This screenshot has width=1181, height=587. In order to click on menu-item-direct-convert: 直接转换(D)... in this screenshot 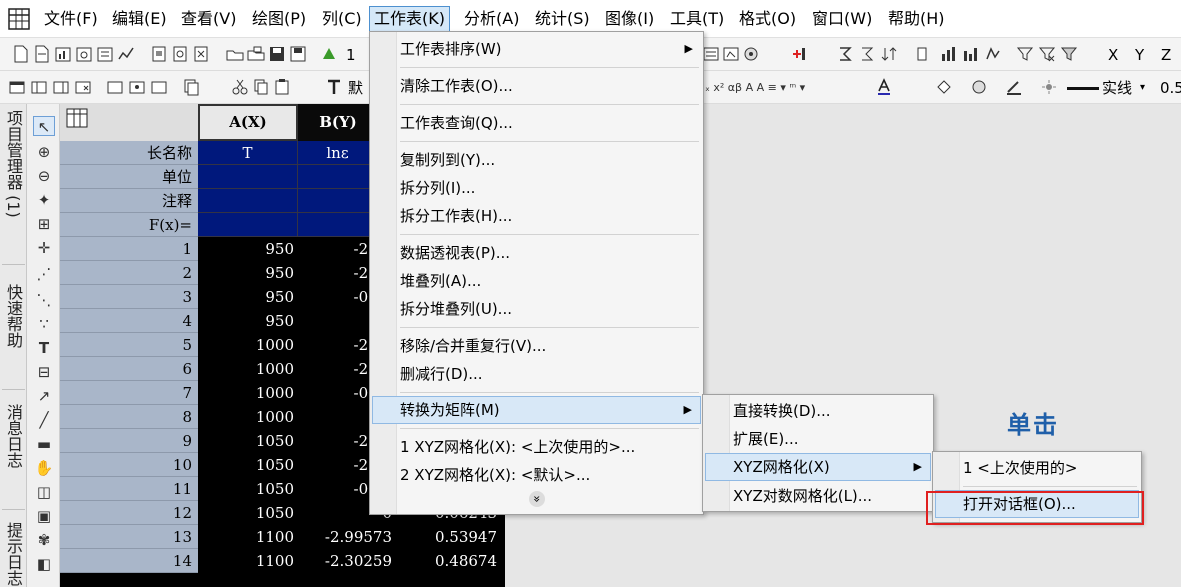, I will do `click(818, 411)`.